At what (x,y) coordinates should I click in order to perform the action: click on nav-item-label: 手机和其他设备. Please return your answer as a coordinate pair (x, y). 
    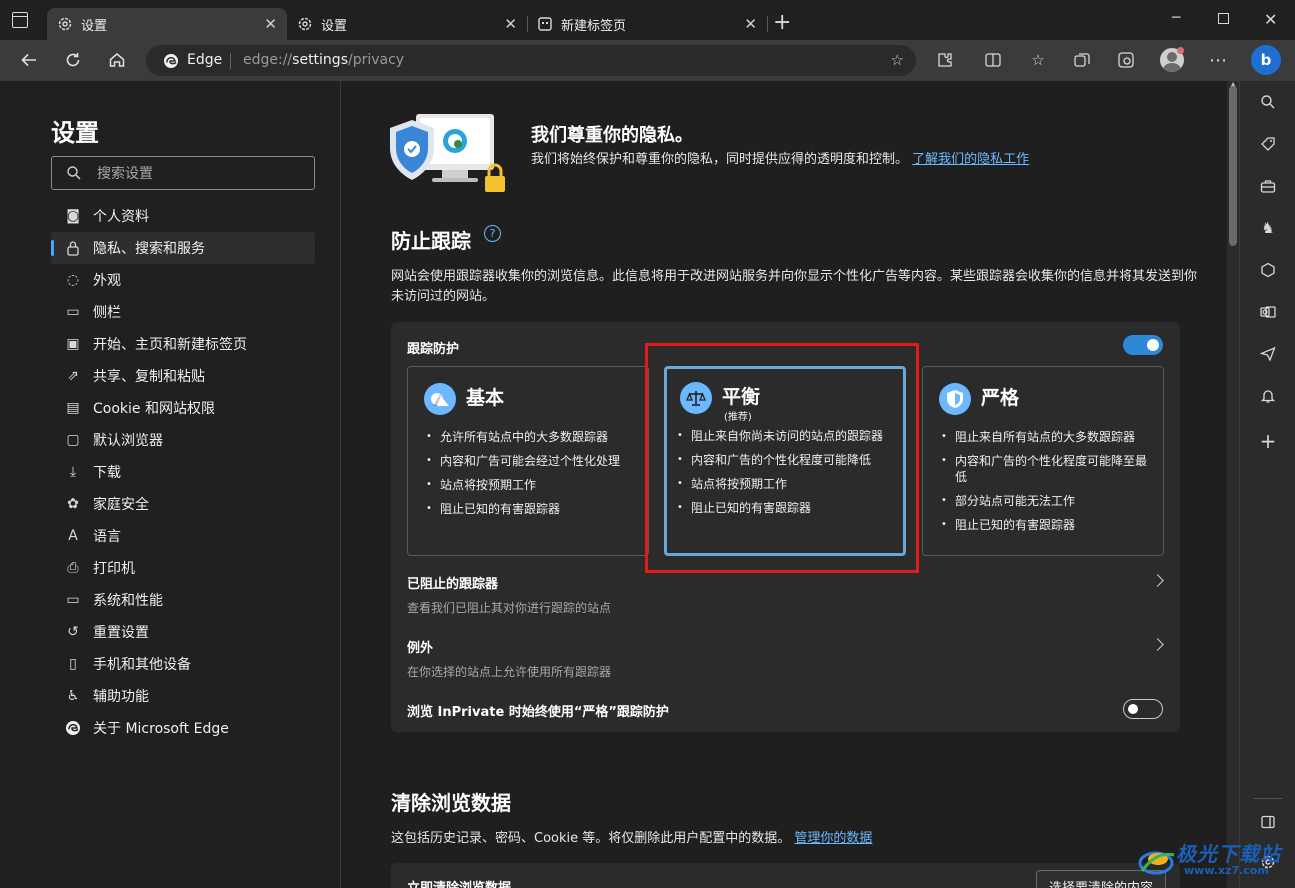
    Looking at the image, I should click on (142, 665).